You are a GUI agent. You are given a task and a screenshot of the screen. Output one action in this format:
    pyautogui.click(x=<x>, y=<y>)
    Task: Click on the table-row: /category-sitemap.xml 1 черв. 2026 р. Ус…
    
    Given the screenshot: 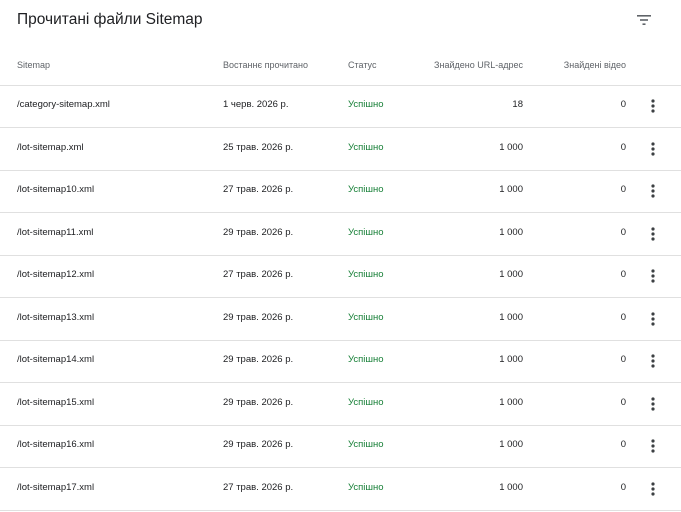 What is the action you would take?
    pyautogui.click(x=340, y=107)
    